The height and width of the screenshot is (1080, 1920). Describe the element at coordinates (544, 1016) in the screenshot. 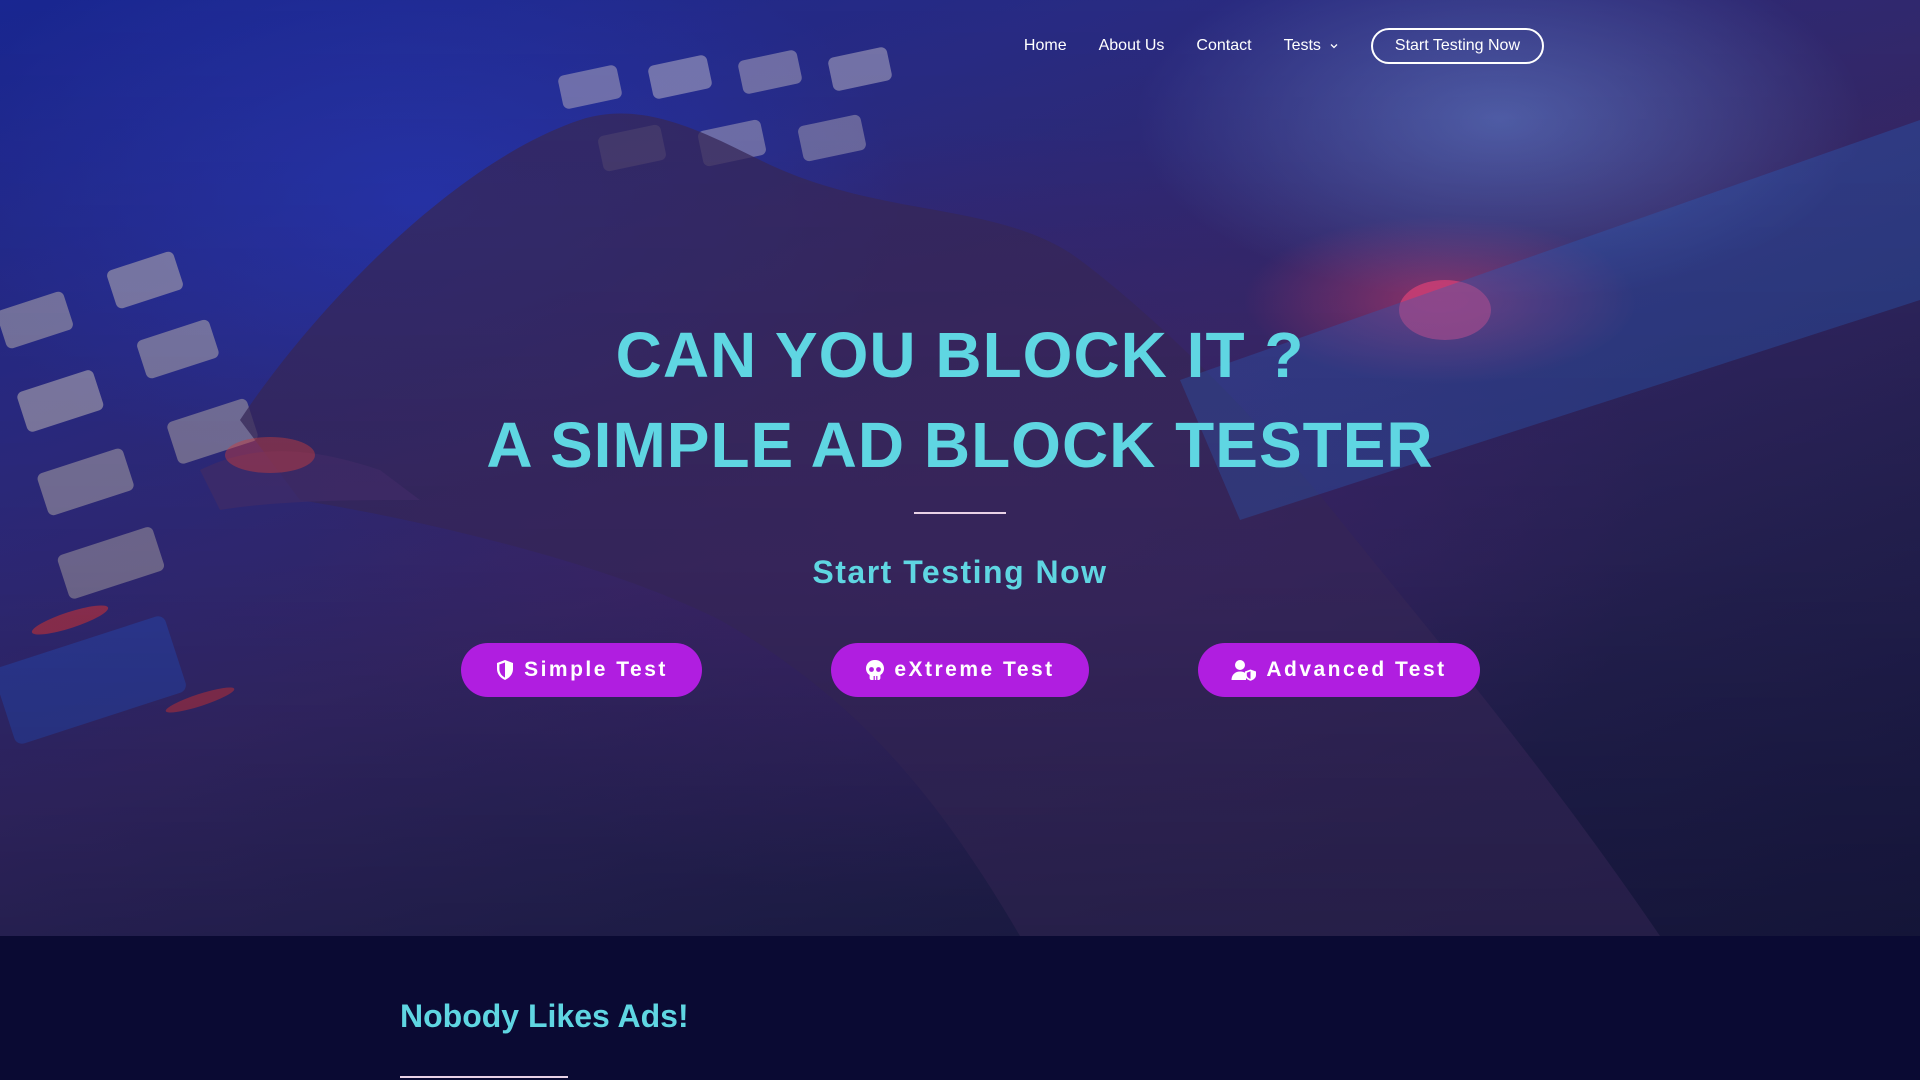

I see `section-title: Nobody Likes Ads!` at that location.